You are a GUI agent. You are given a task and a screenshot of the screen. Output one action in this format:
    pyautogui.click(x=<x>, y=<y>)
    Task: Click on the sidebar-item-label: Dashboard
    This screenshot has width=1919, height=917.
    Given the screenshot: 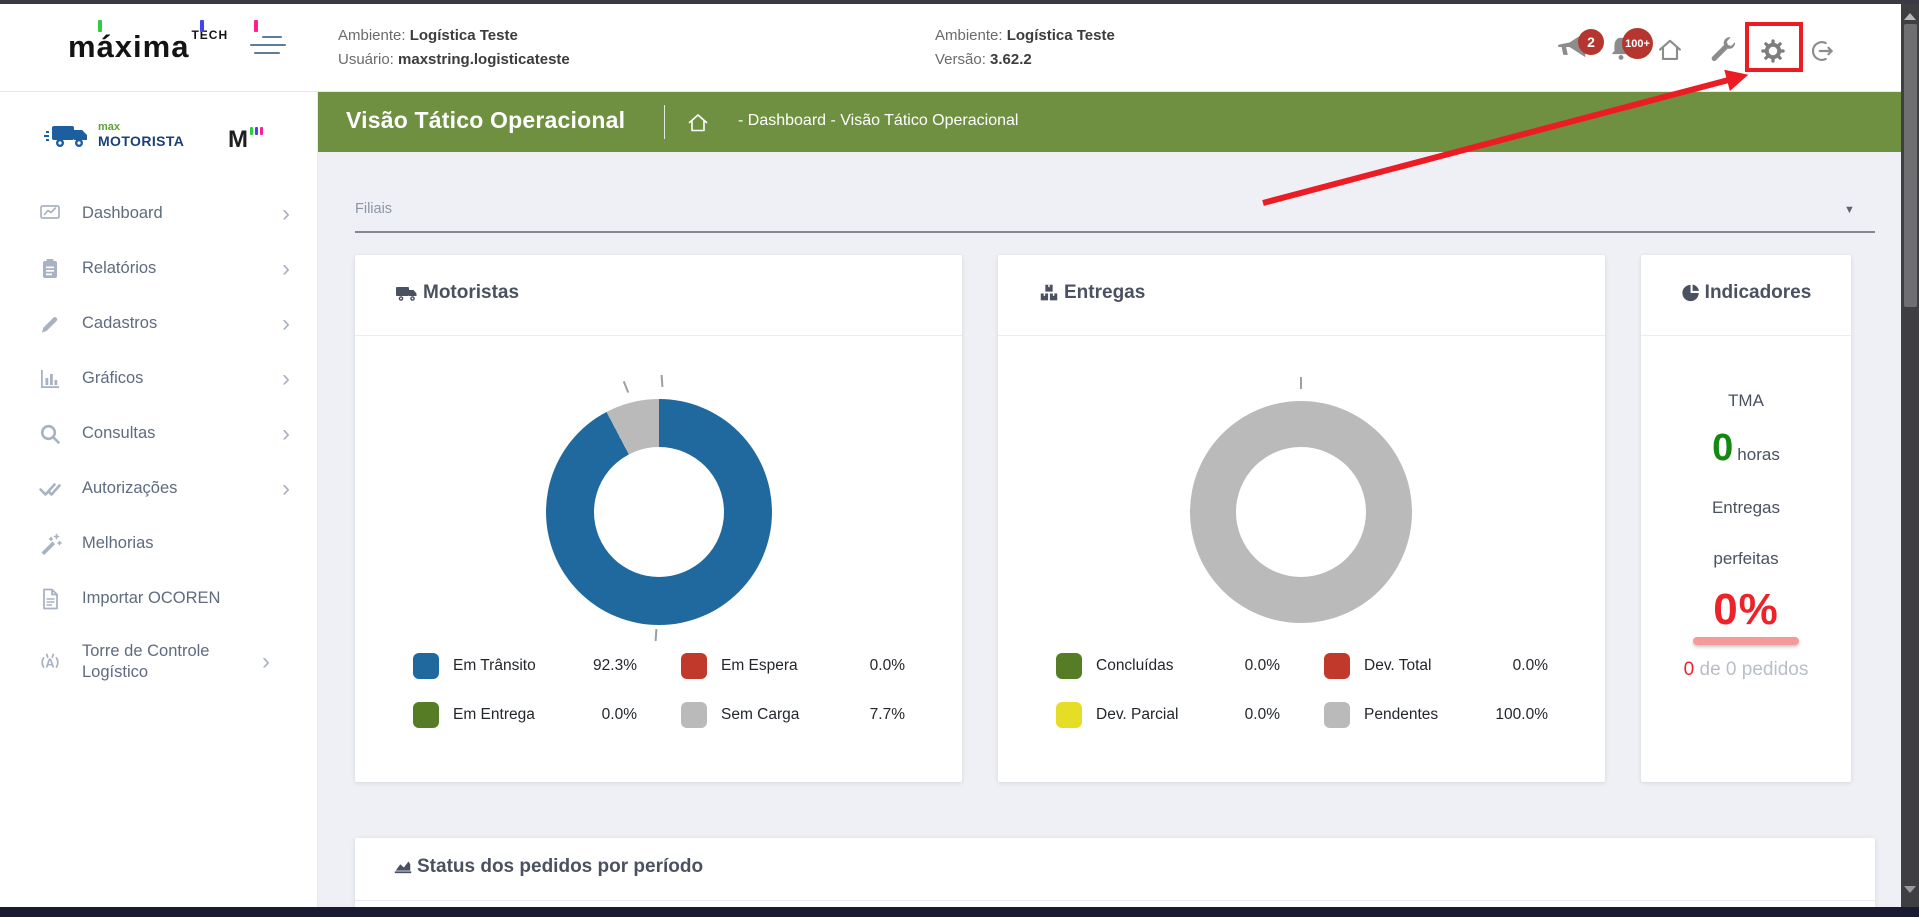 What is the action you would take?
    pyautogui.click(x=122, y=212)
    